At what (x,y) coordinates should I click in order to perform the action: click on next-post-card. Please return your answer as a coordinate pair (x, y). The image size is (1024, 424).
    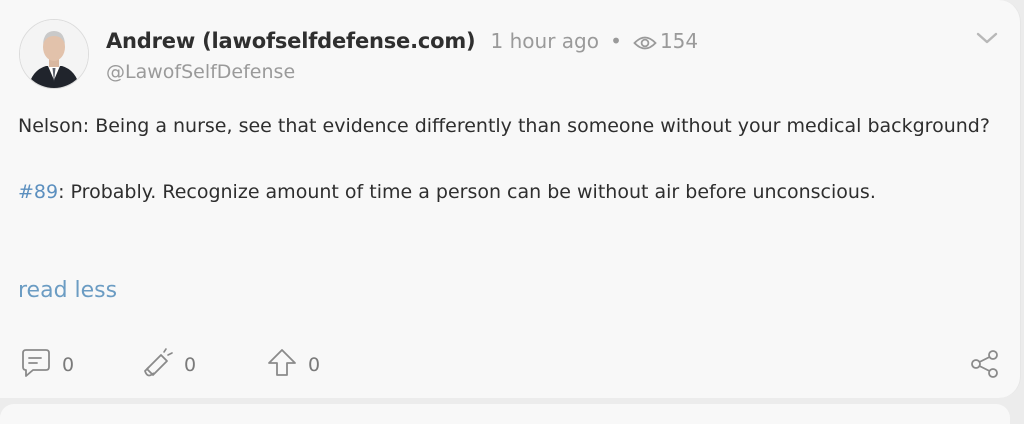
    Looking at the image, I should click on (505, 414).